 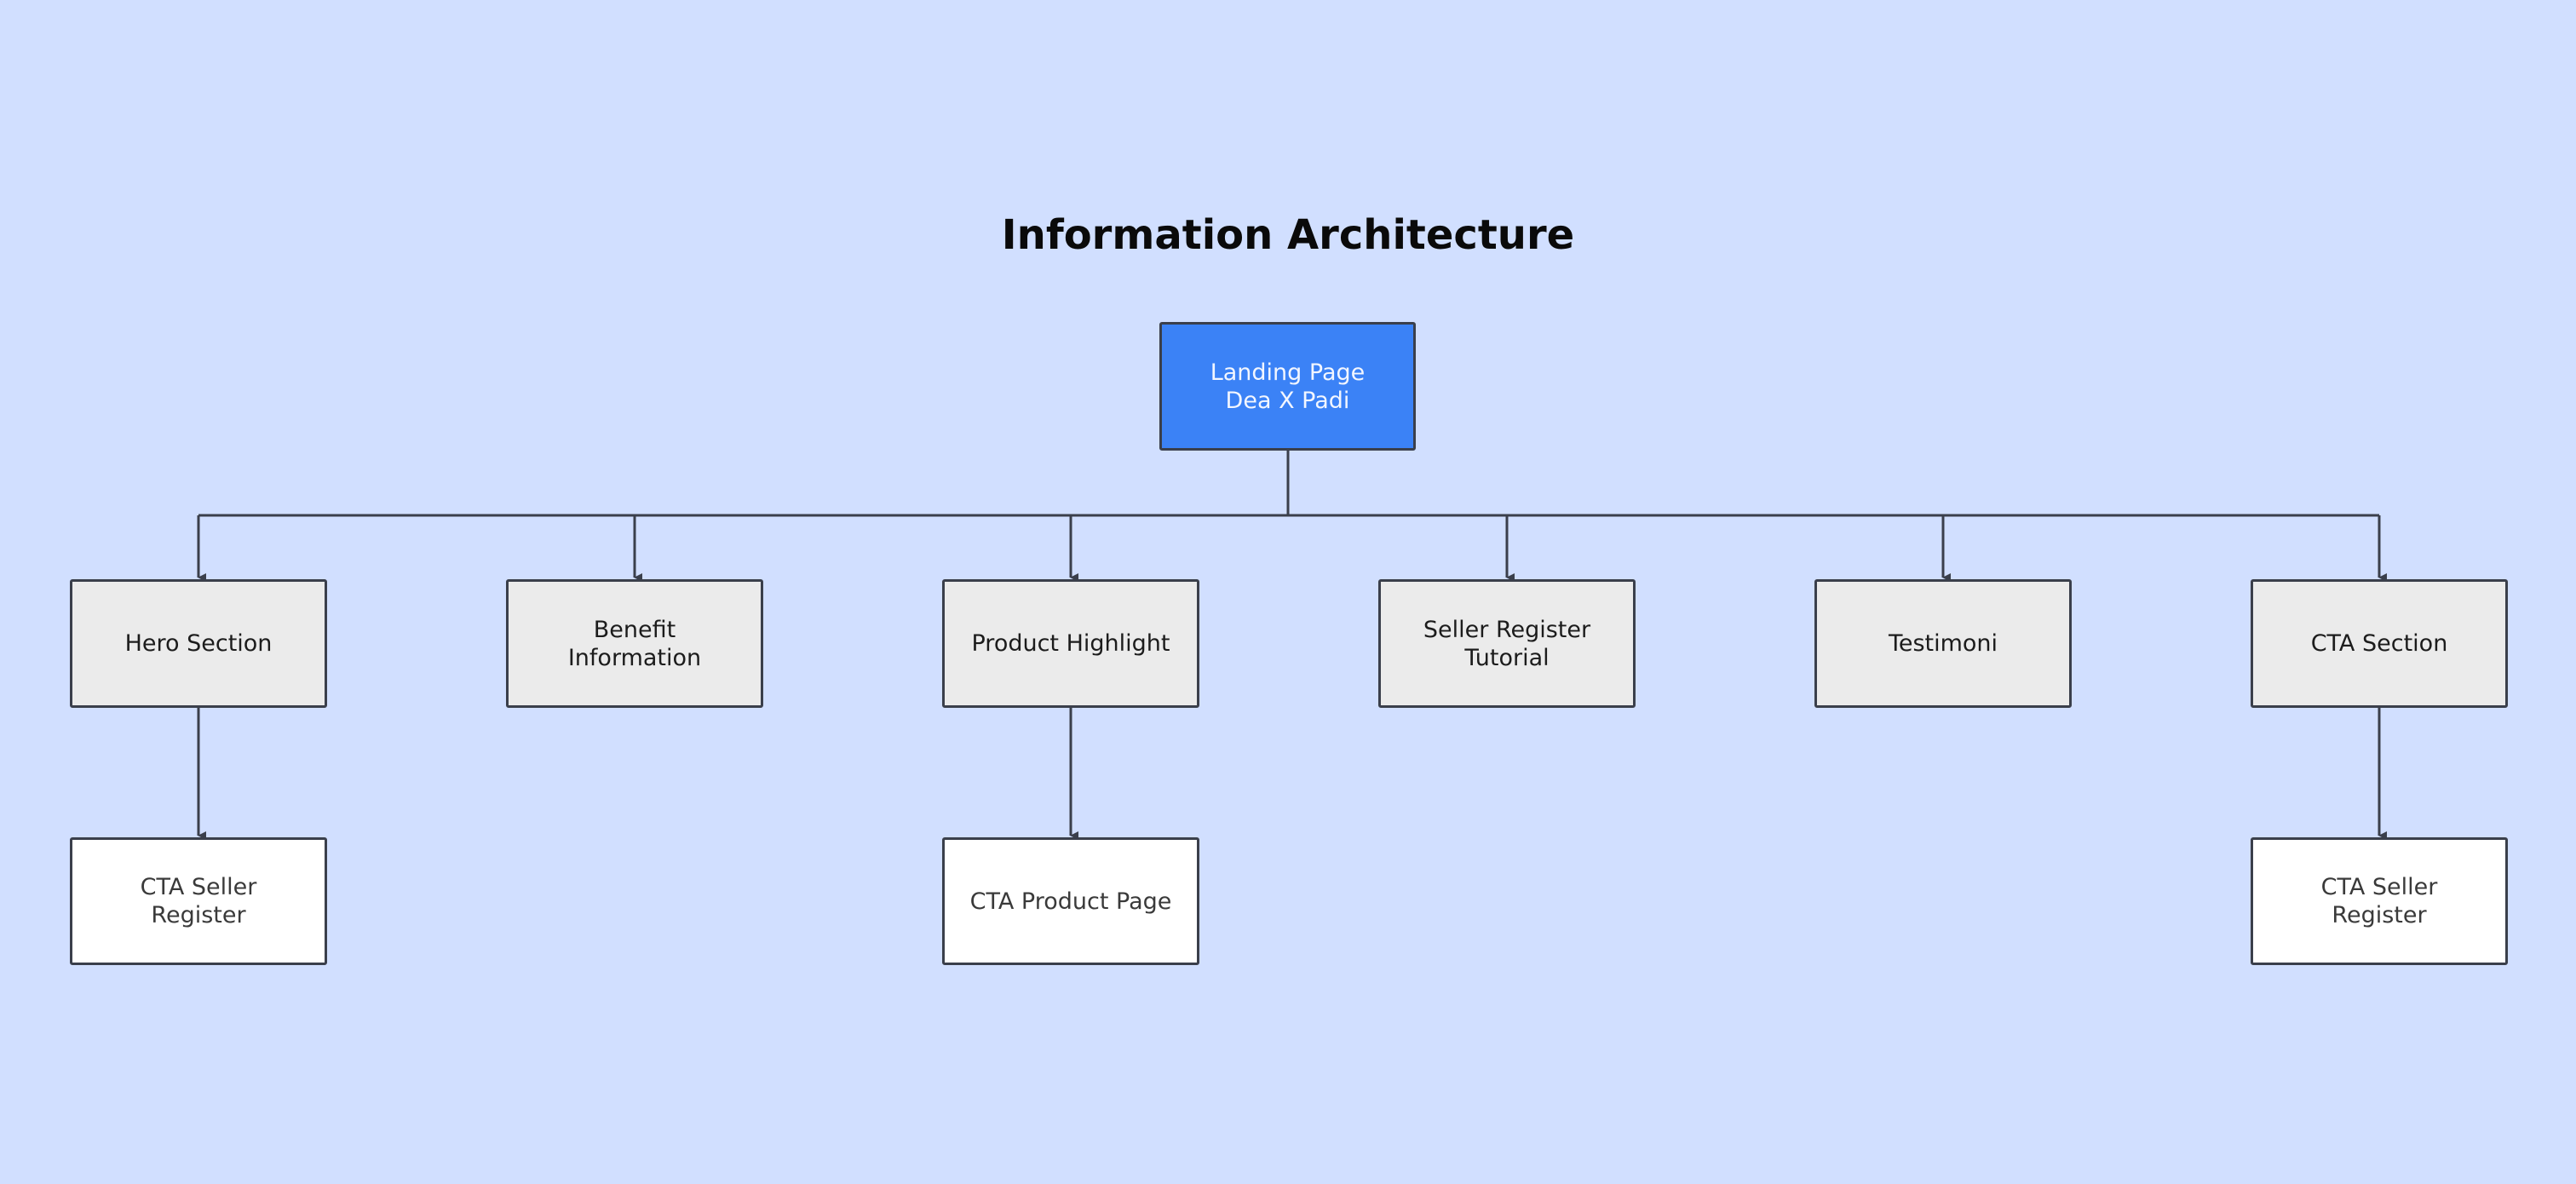 I want to click on root-node-landing-page: Landing Page Dea X Padi, so click(x=1287, y=386).